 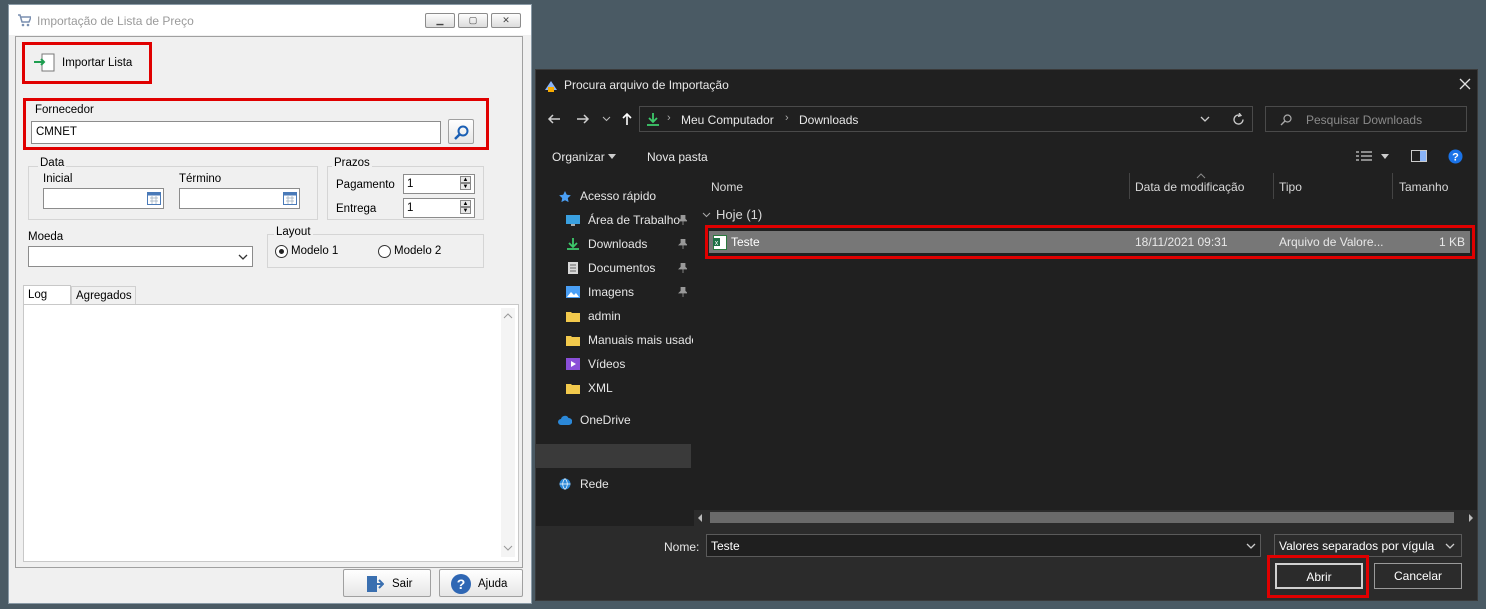 What do you see at coordinates (47, 295) in the screenshot?
I see `tab-log: Log` at bounding box center [47, 295].